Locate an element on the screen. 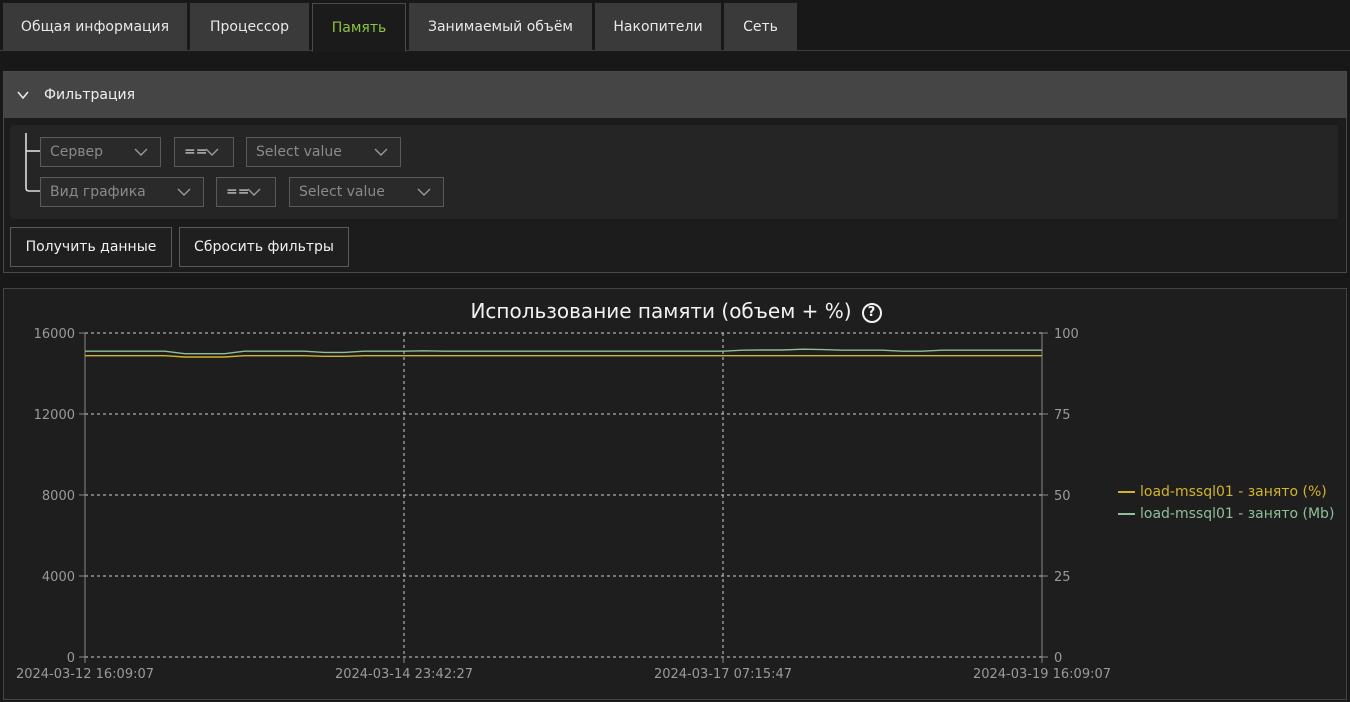  tab-disk-usage: Занимаемый объём is located at coordinates (500, 27).